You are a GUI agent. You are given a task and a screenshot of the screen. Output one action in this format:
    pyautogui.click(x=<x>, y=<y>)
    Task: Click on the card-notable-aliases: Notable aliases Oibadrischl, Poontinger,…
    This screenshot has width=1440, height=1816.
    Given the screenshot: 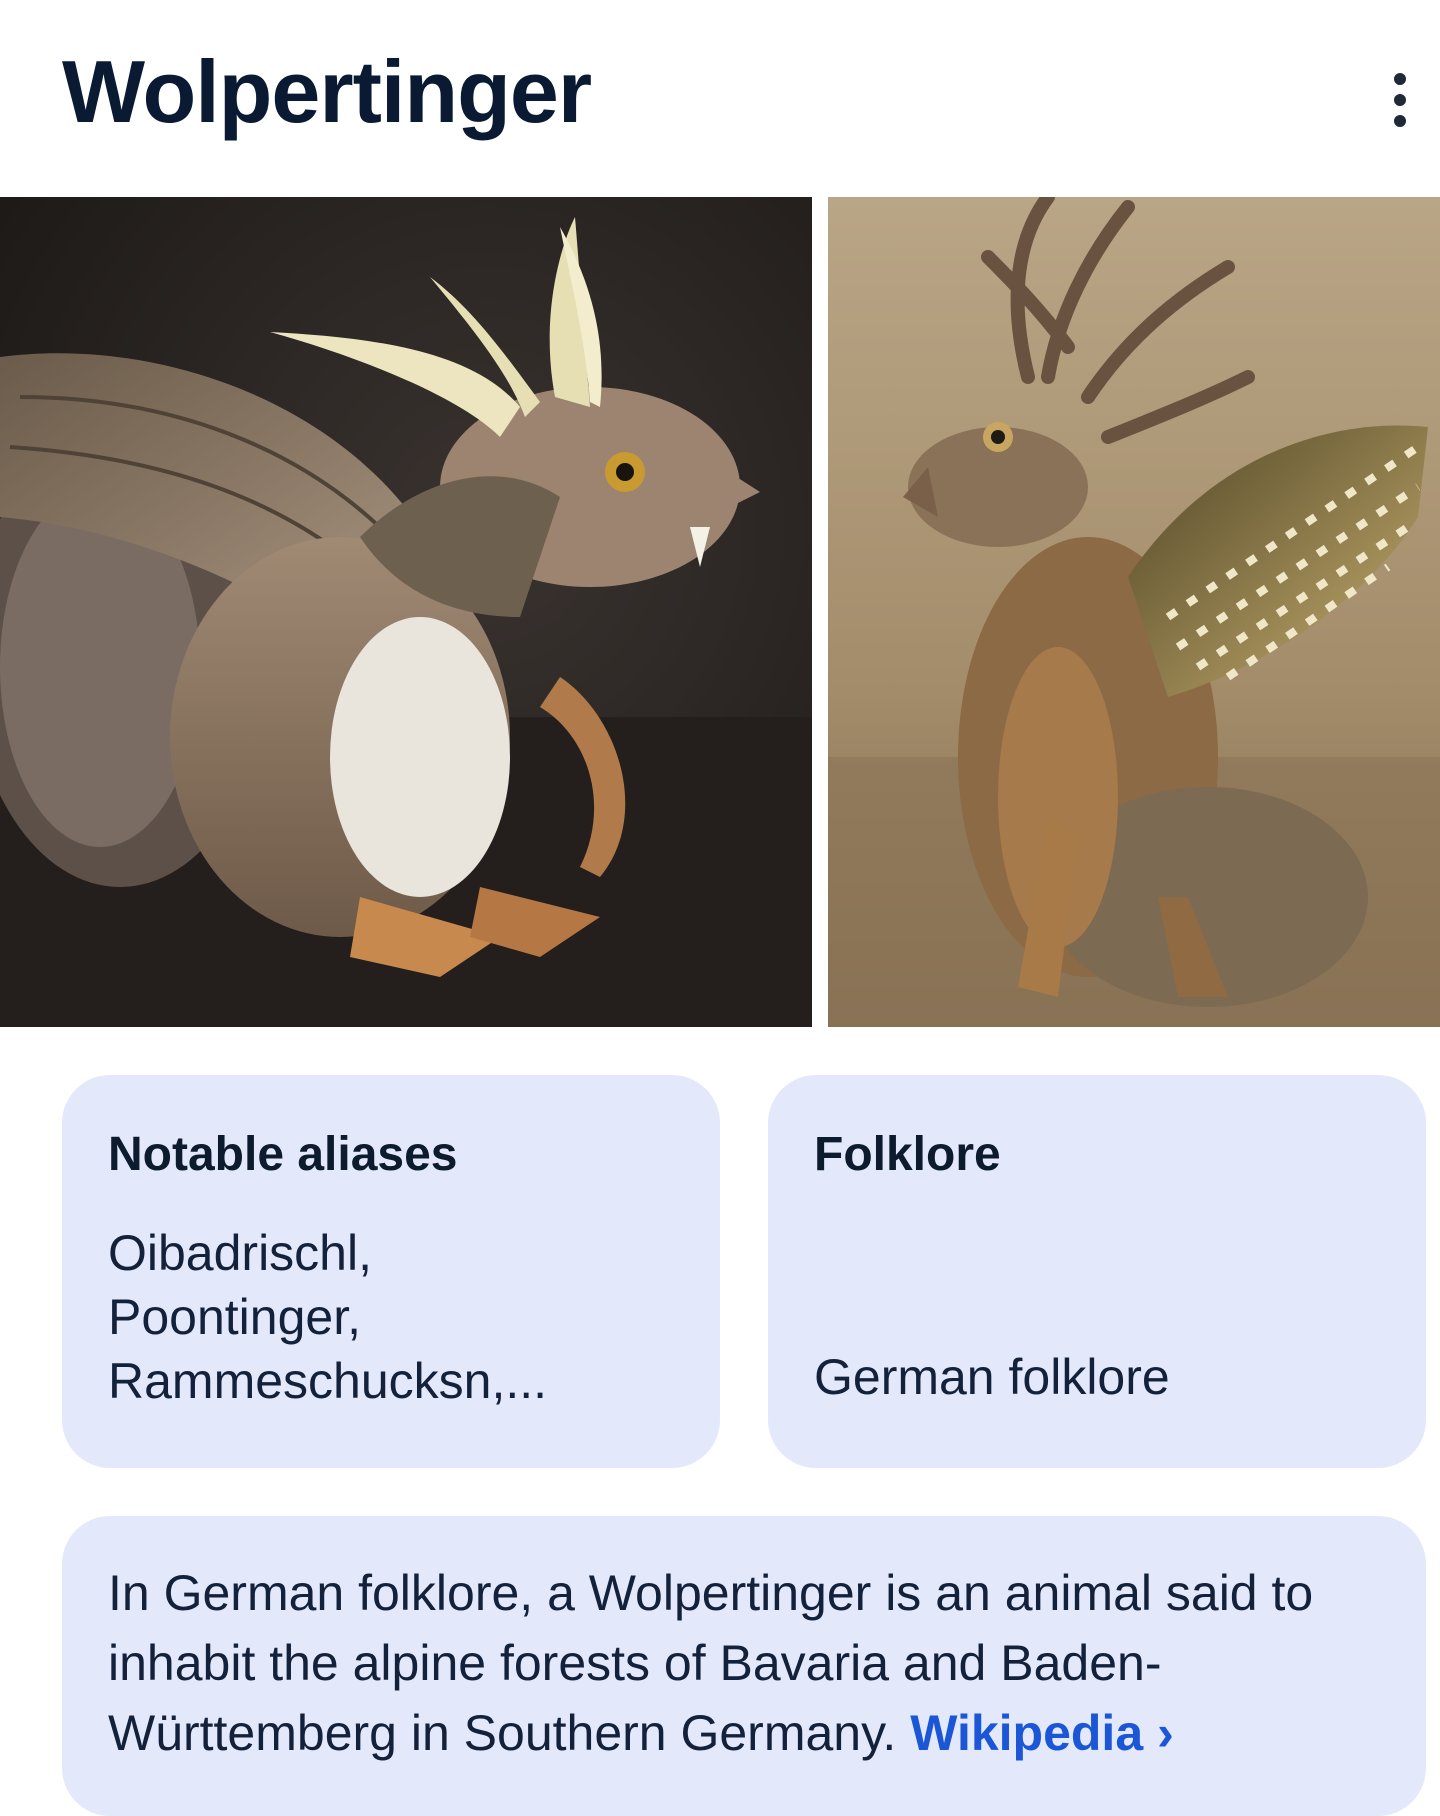 What is the action you would take?
    pyautogui.click(x=391, y=1271)
    